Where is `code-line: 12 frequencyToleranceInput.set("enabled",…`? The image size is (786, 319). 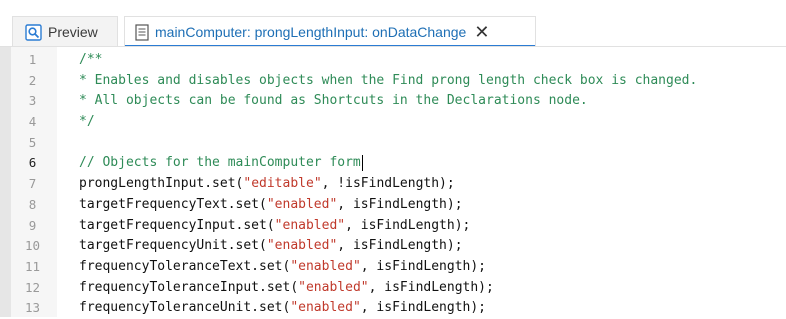
code-line: 12 frequencyToleranceInput.set("enabled",… is located at coordinates (393, 288).